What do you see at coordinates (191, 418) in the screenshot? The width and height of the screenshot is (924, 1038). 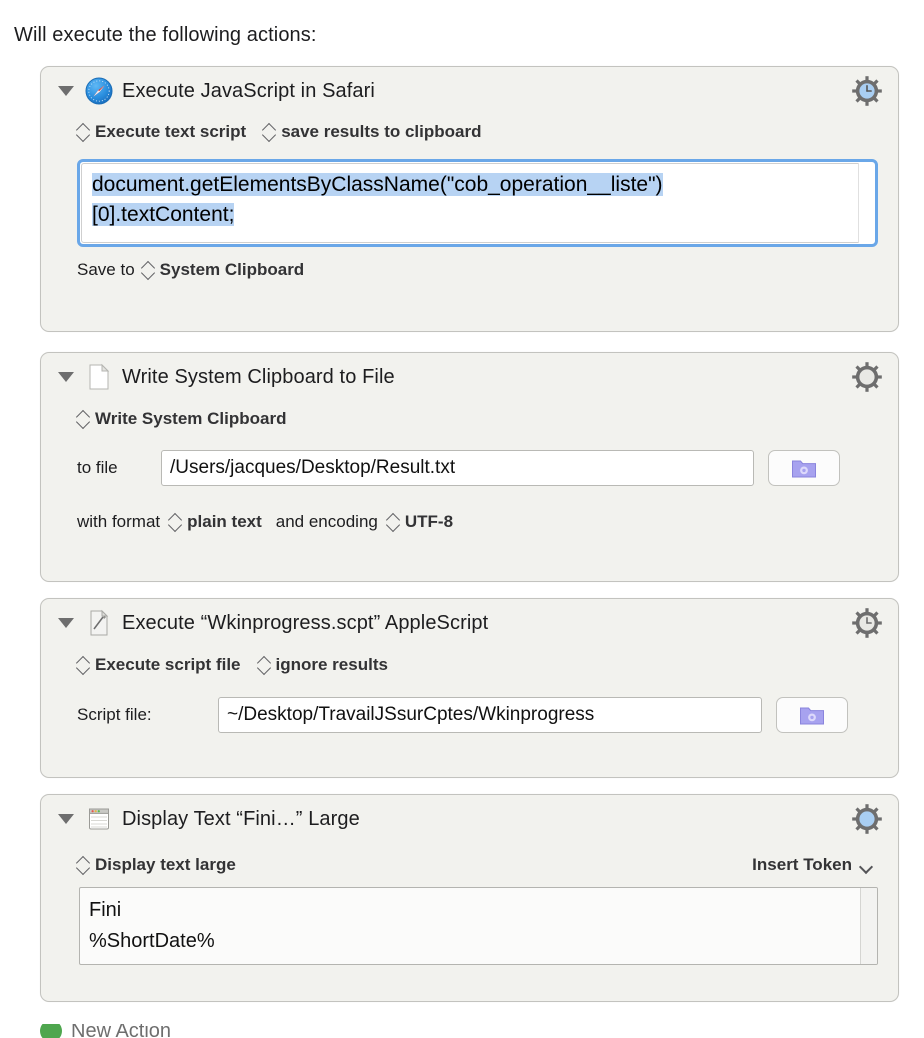 I see `popup-write-source-label: Write System Clipboard` at bounding box center [191, 418].